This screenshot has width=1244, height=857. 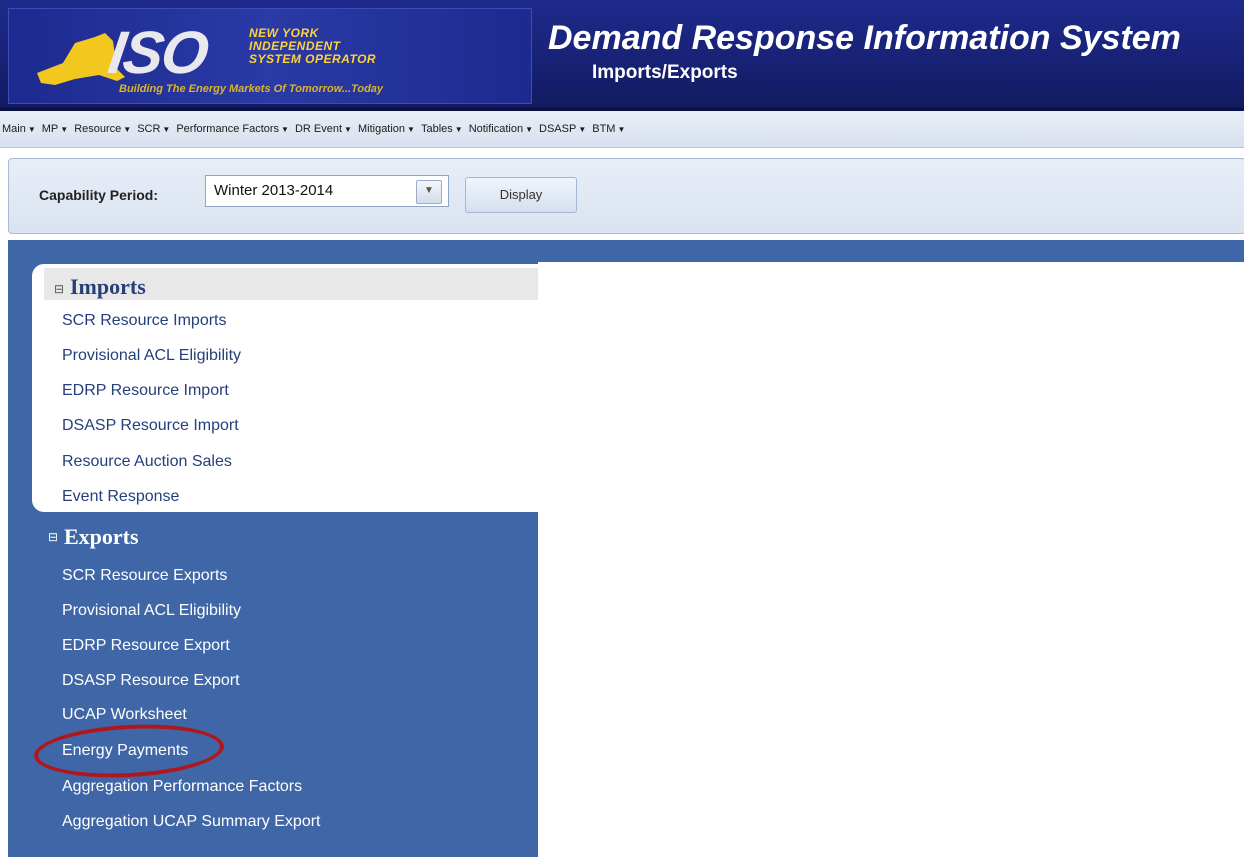 I want to click on menu-main: Main ▼, so click(x=19, y=129).